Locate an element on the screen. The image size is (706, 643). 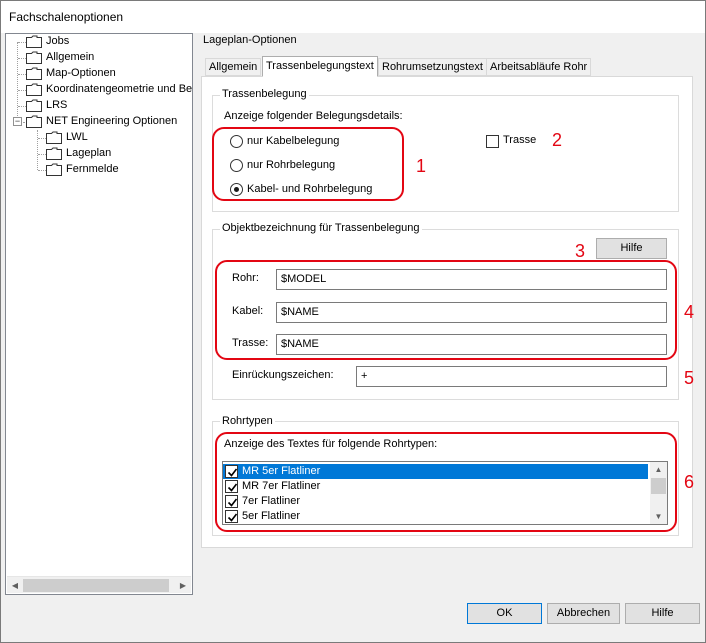
group-title: Lageplan-Optionen is located at coordinates (250, 40).